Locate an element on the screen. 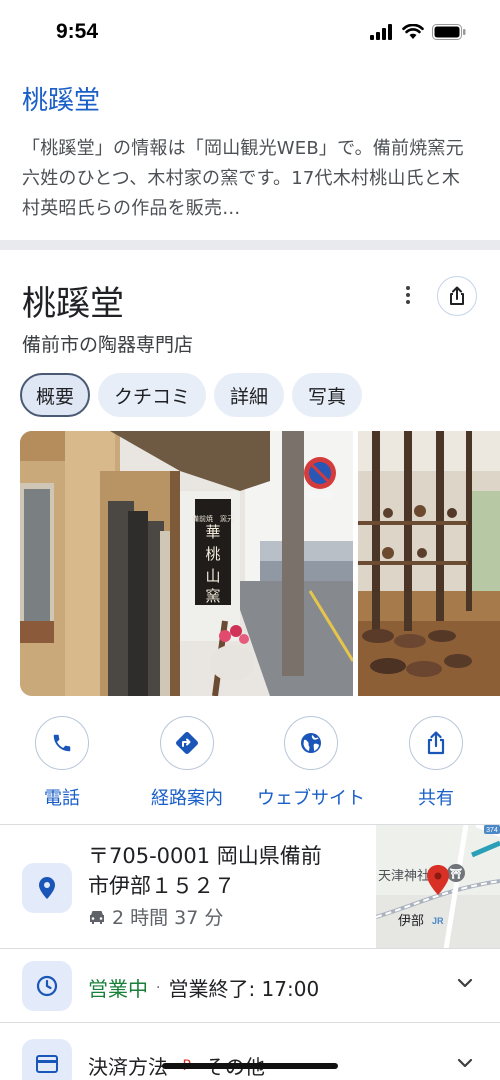  phone-icon is located at coordinates (62, 743).